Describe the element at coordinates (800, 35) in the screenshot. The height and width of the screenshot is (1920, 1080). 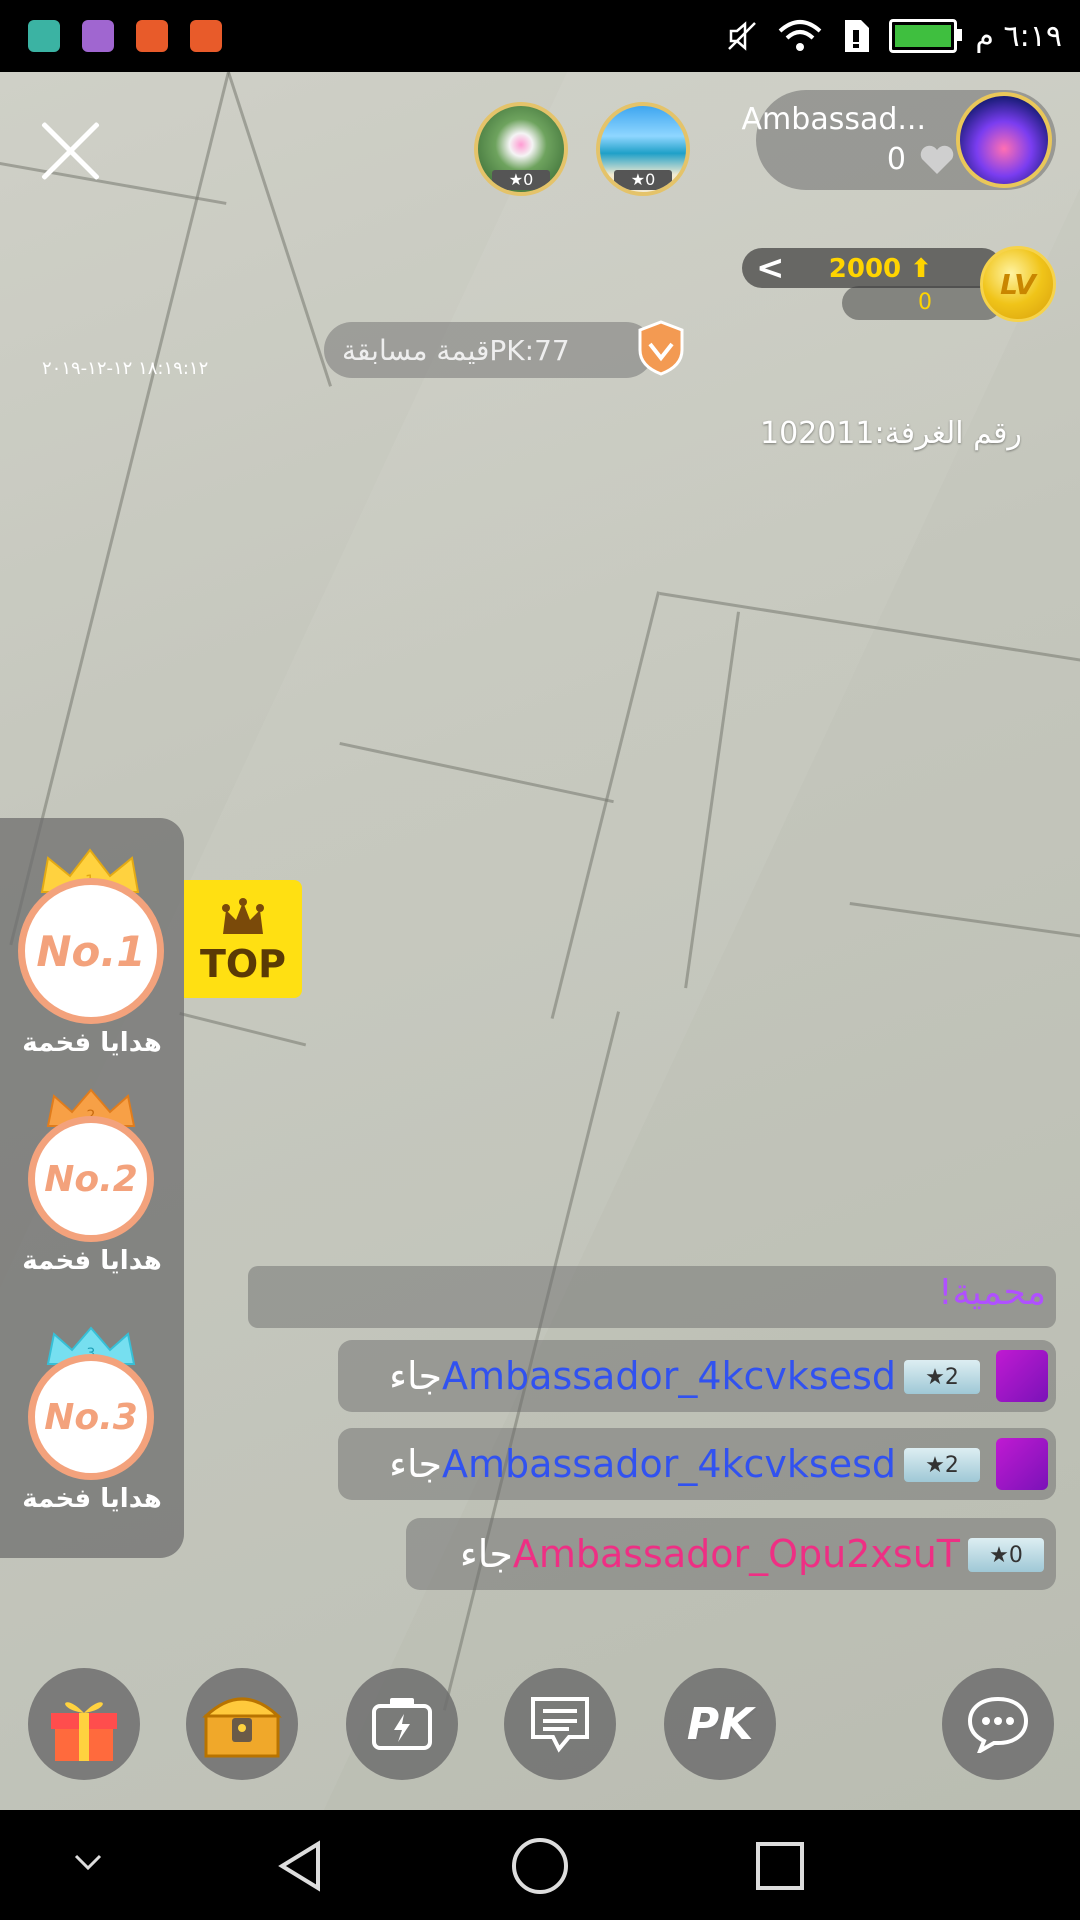
I see `wifi-icon` at that location.